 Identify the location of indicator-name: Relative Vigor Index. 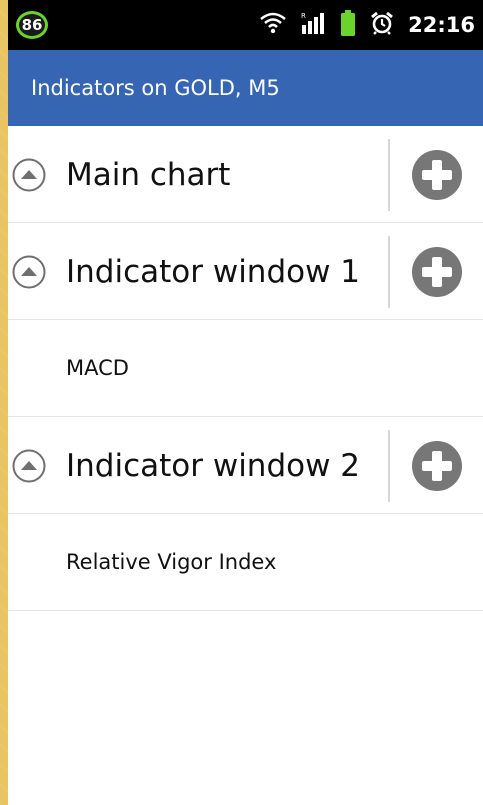
(171, 562).